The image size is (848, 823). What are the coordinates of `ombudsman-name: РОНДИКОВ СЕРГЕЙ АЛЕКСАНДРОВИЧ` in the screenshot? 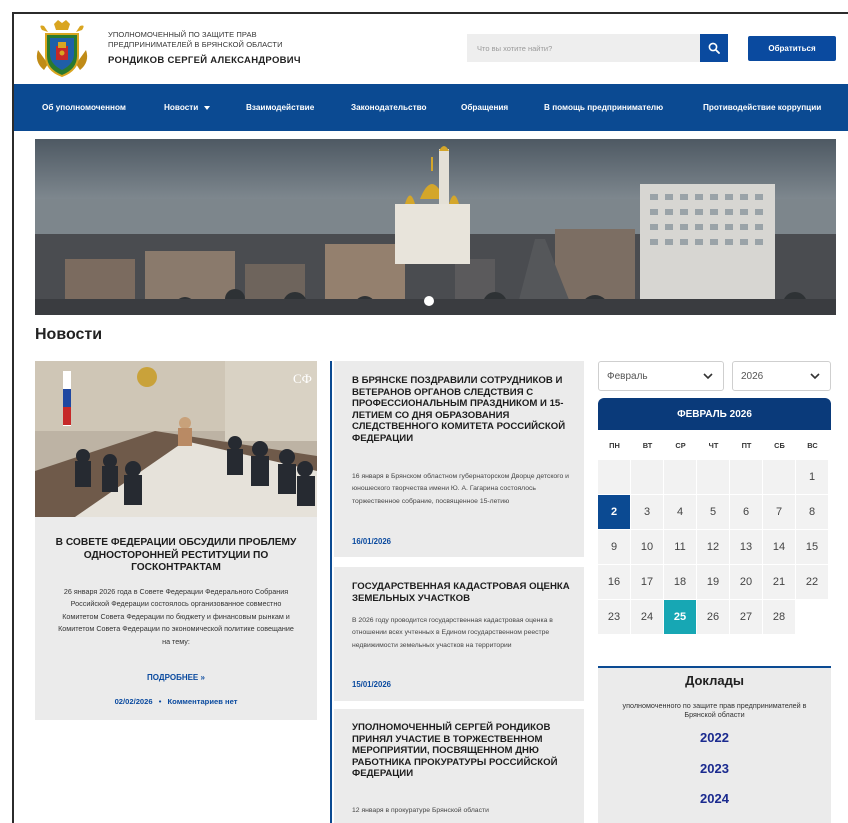 It's located at (204, 60).